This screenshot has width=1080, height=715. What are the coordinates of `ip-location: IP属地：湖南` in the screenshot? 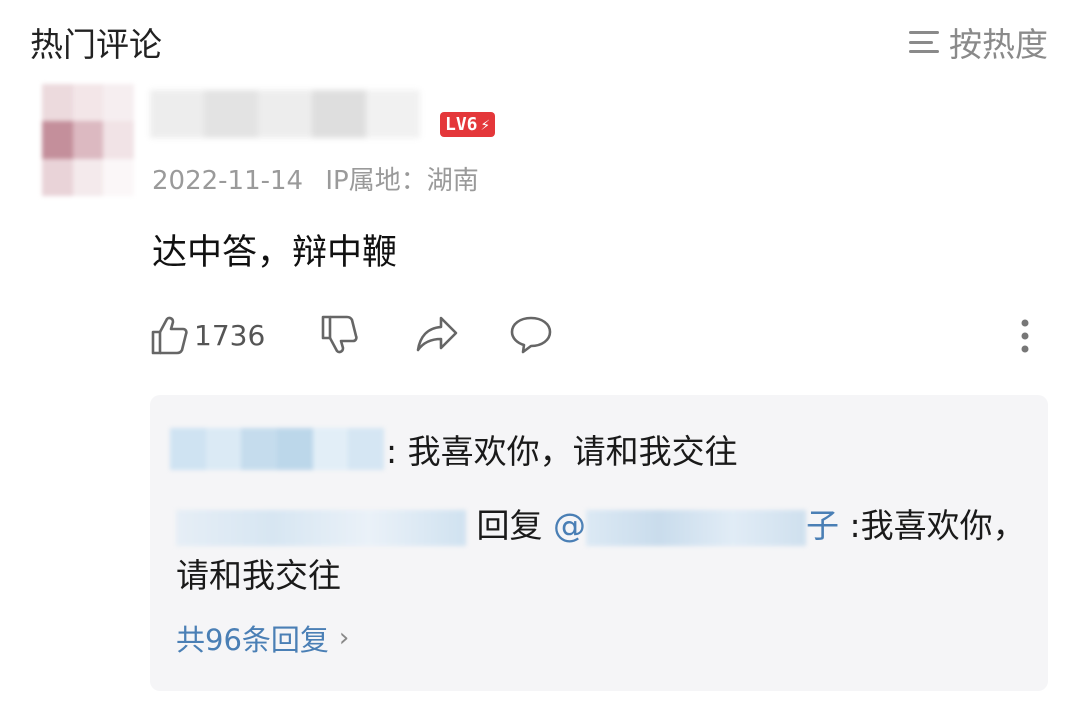 It's located at (402, 181).